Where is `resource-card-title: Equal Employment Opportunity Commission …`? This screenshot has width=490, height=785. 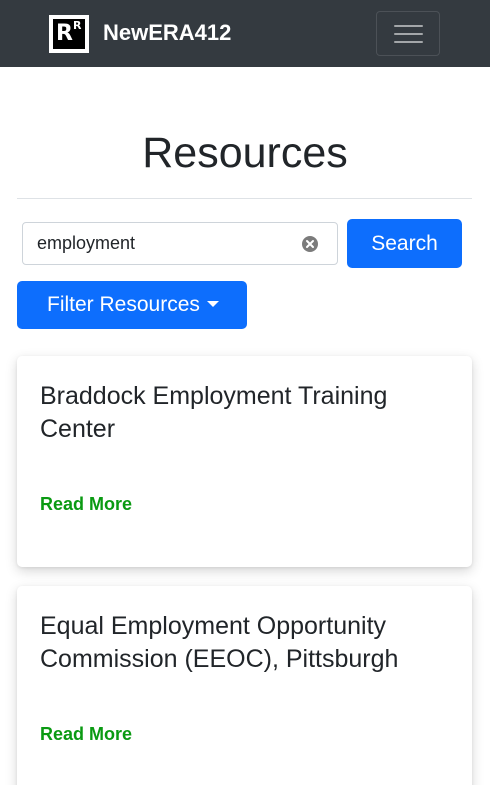 resource-card-title: Equal Employment Opportunity Commission … is located at coordinates (219, 642).